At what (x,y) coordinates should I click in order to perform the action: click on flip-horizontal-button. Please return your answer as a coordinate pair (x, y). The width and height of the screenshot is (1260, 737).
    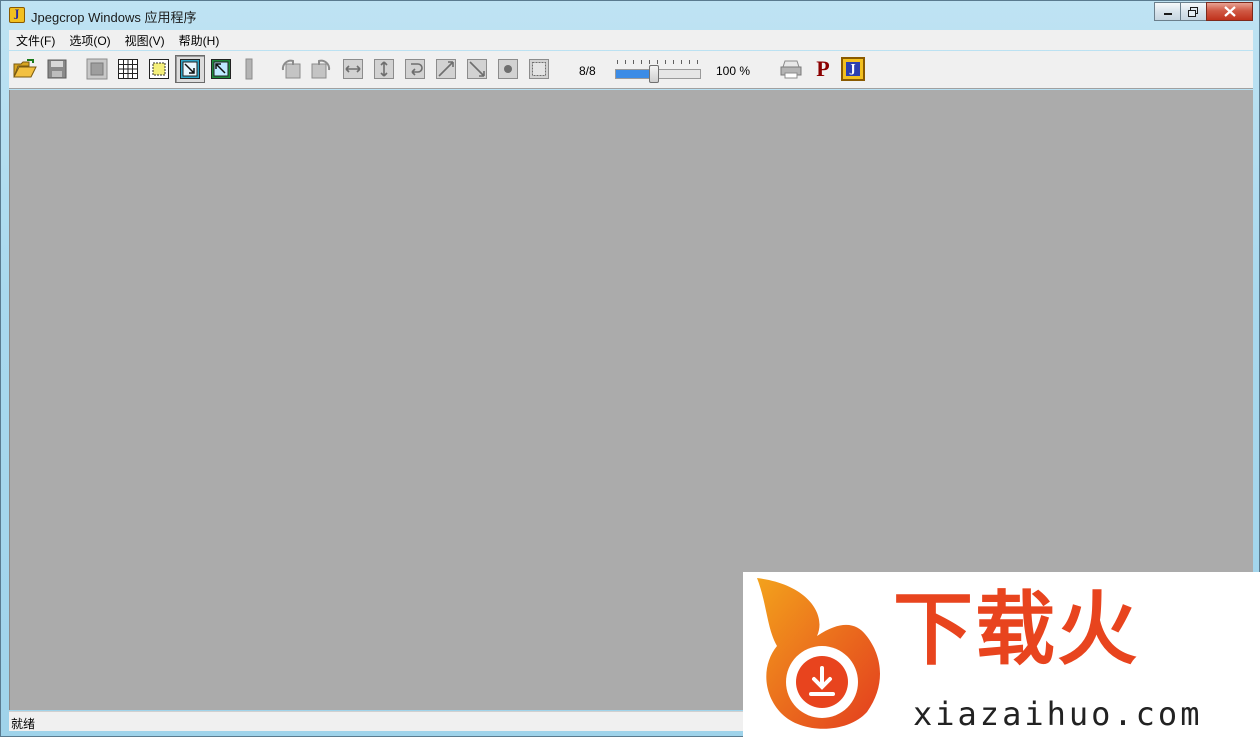
    Looking at the image, I should click on (353, 69).